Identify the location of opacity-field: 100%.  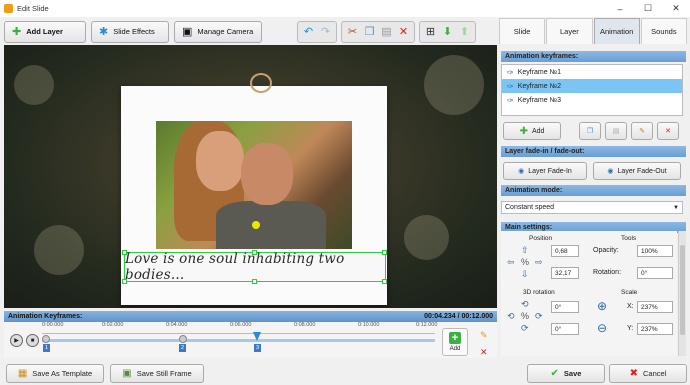
(655, 251).